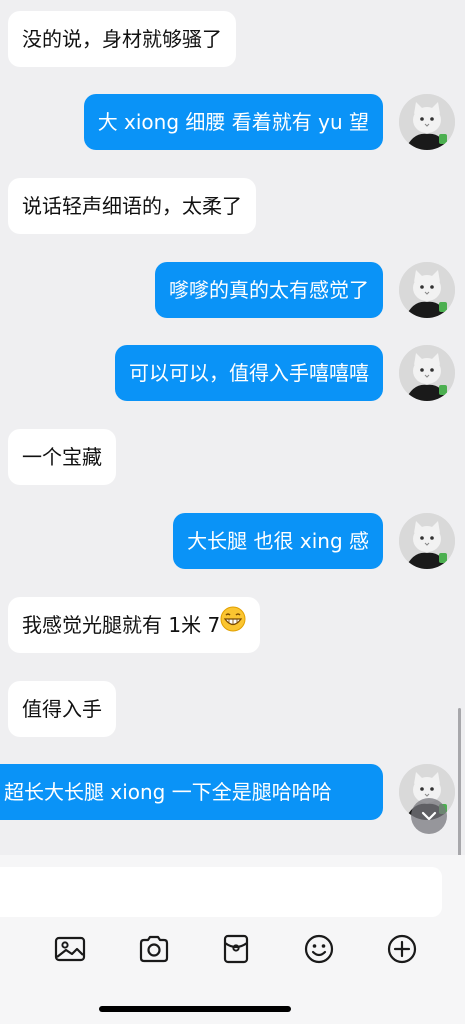  I want to click on scroll-to-bottom-button, so click(429, 816).